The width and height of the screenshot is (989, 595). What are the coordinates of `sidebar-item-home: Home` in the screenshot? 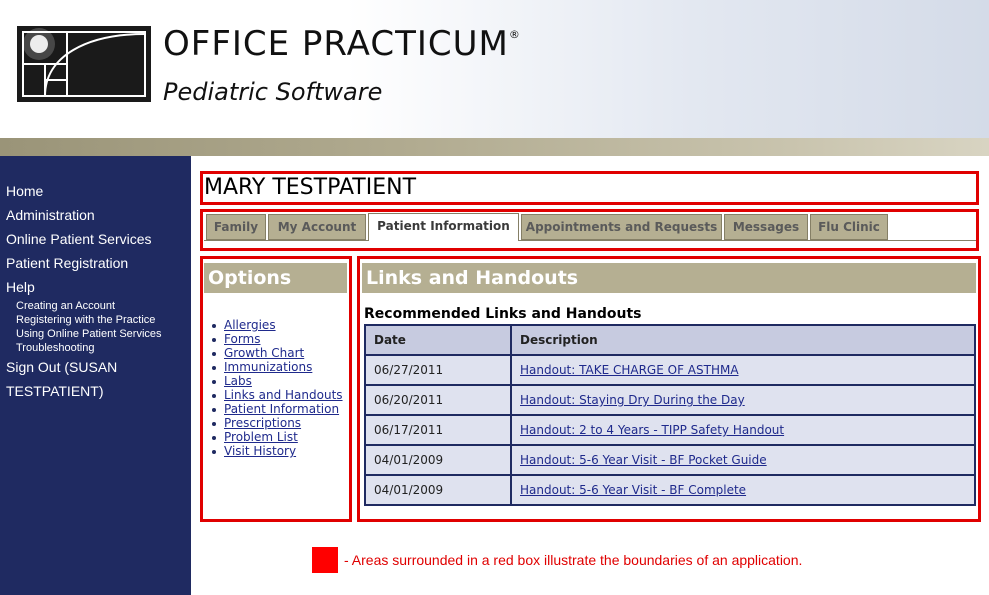 It's located at (24, 191).